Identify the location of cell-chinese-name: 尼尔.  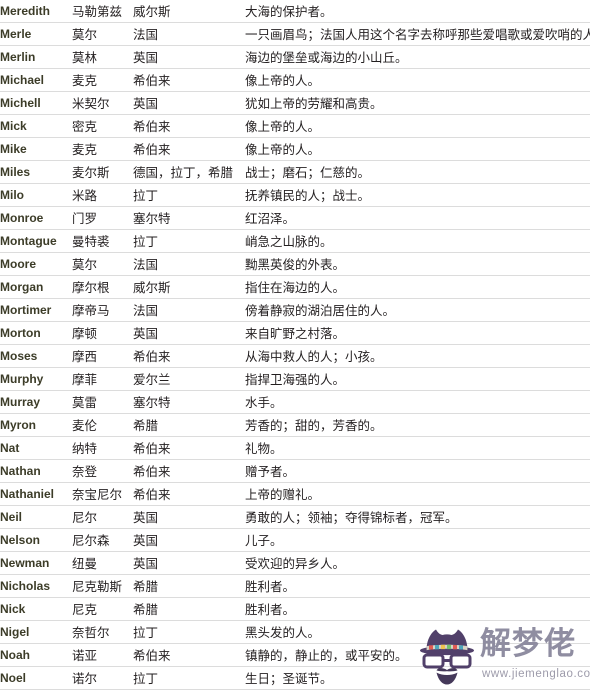
(102, 517).